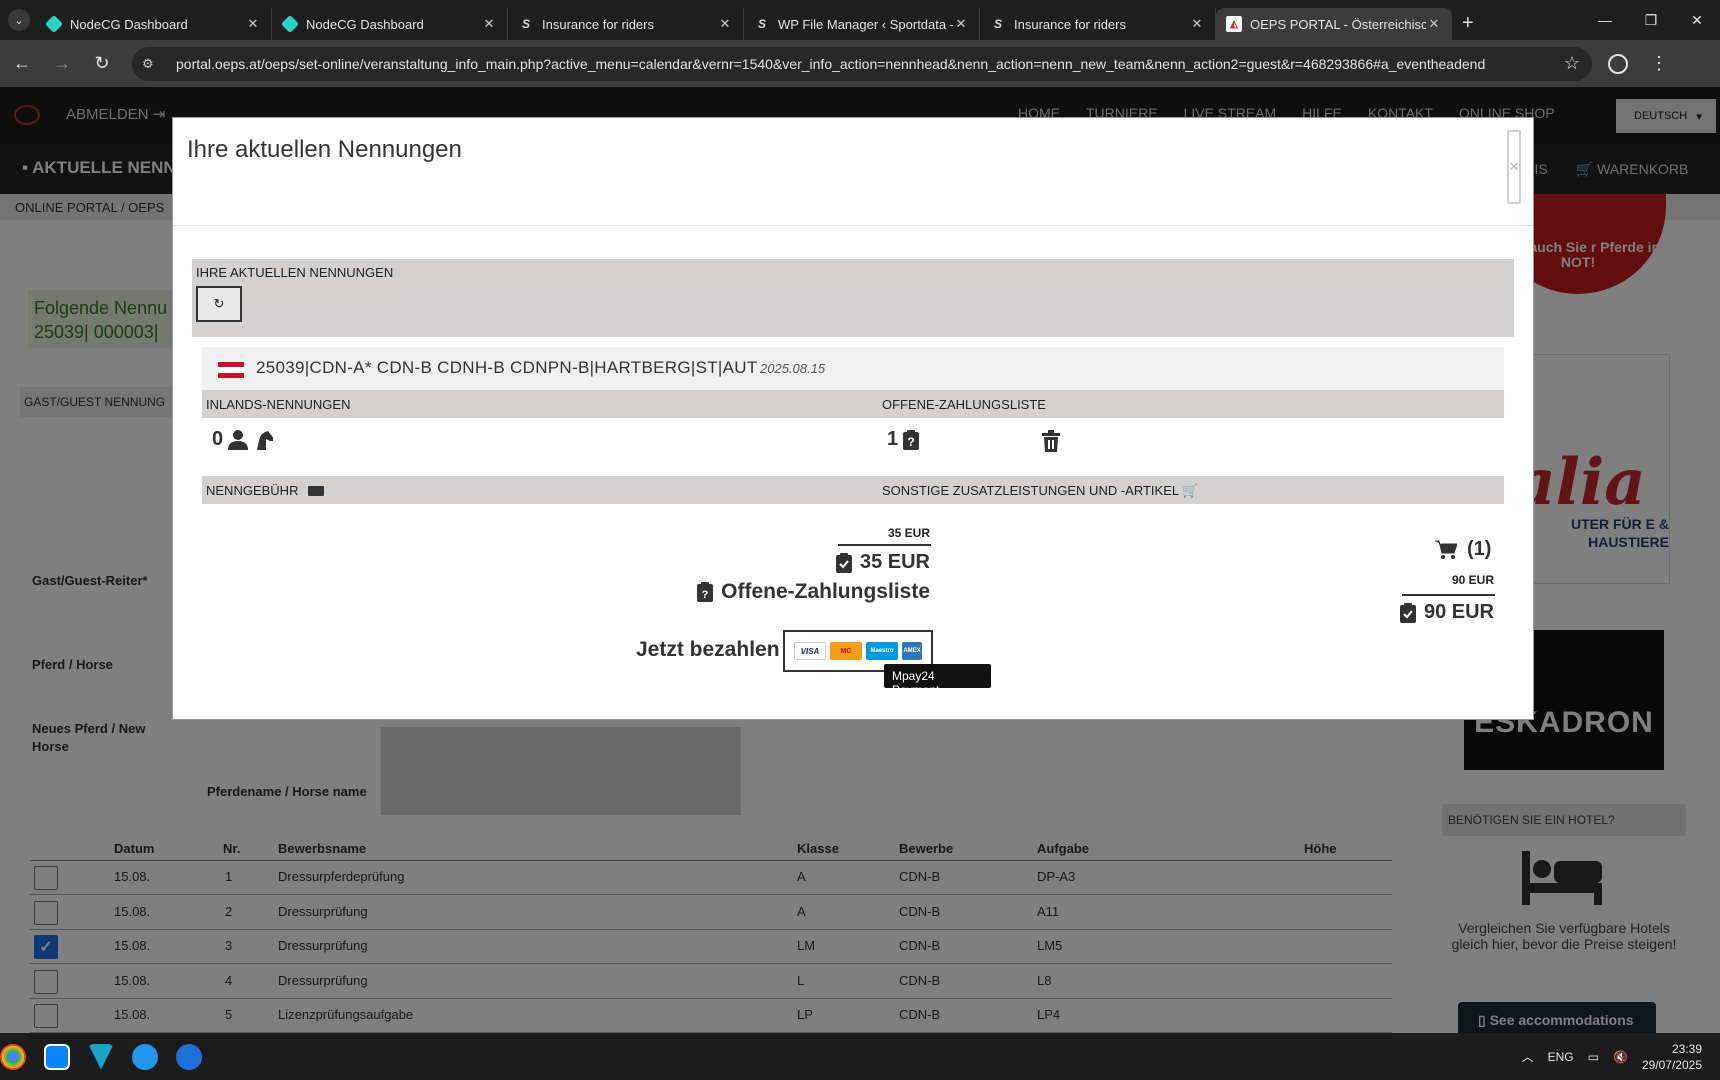  What do you see at coordinates (540, 404) in the screenshot?
I see `inlands-header: INLANDS-NENNUNGEN` at bounding box center [540, 404].